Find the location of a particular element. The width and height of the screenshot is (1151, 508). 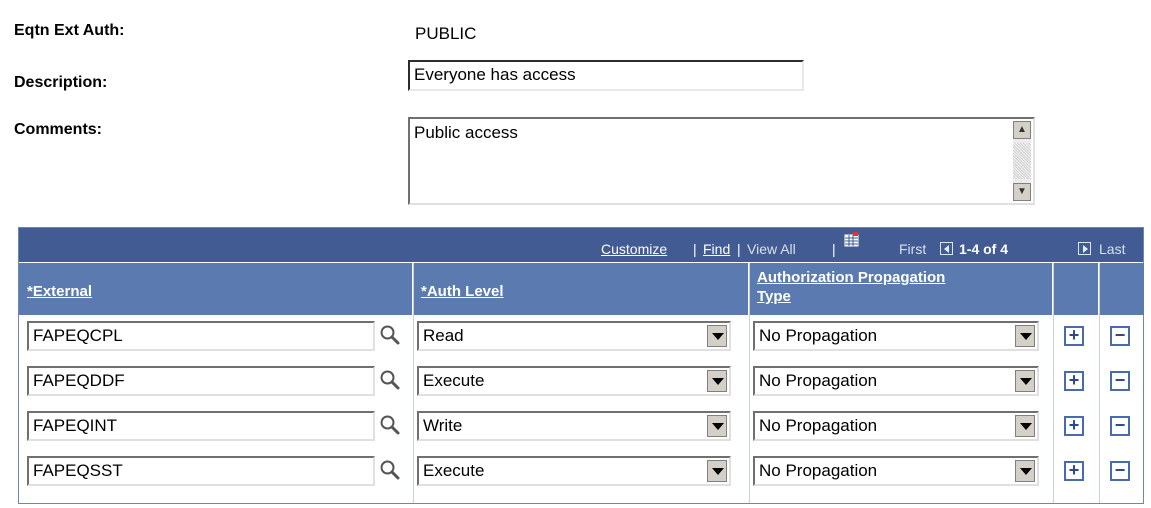

auth-level-select: Write is located at coordinates (574, 426).